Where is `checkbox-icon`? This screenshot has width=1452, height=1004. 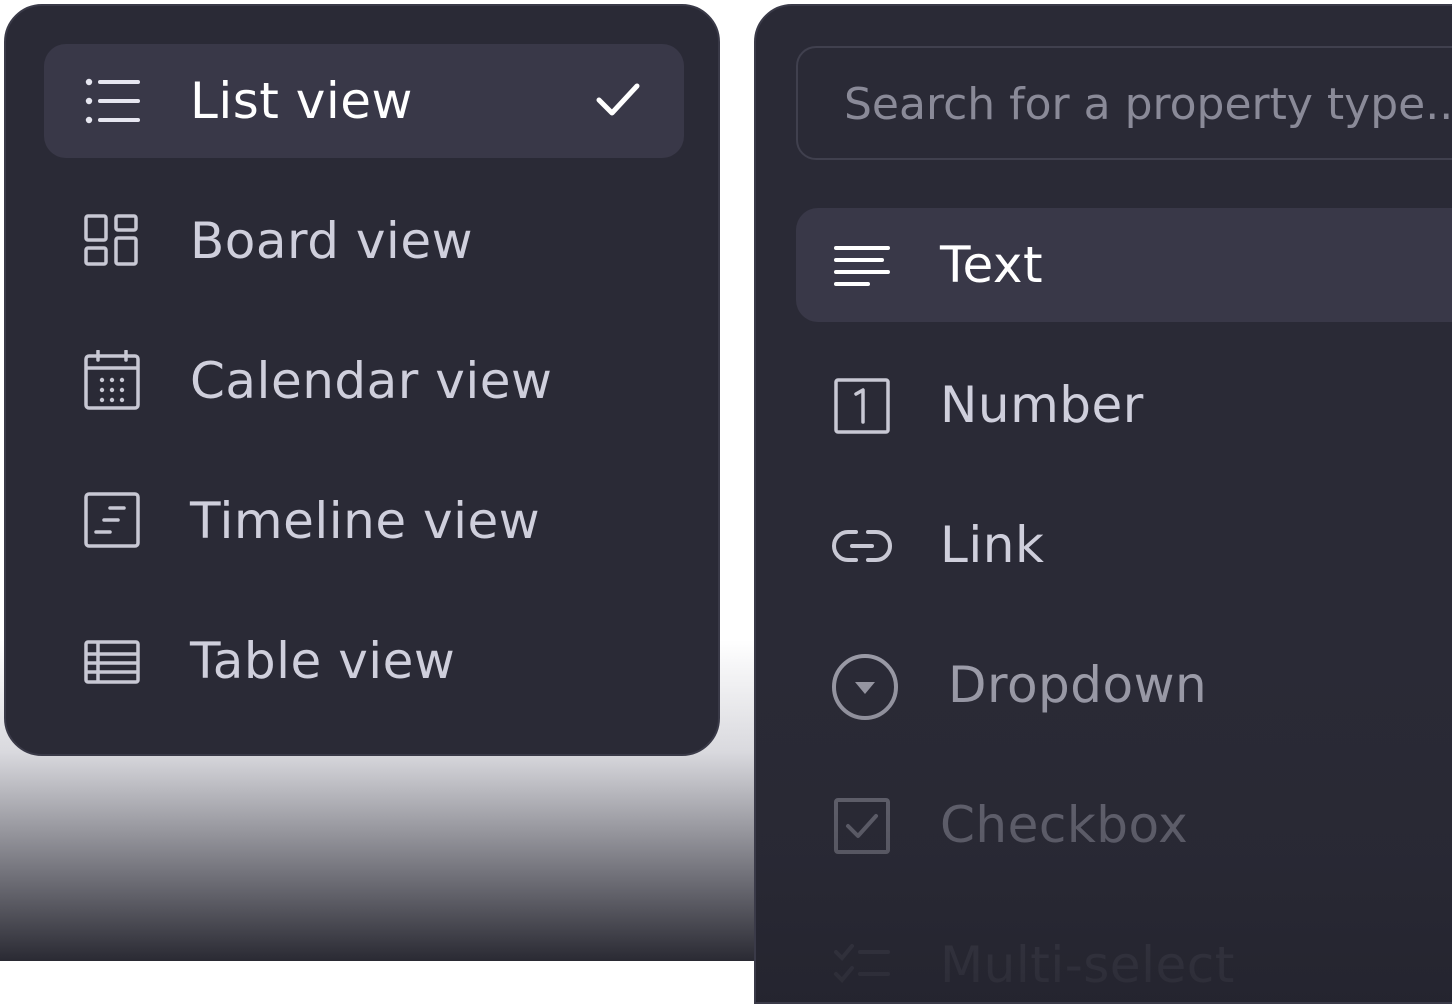
checkbox-icon is located at coordinates (862, 826).